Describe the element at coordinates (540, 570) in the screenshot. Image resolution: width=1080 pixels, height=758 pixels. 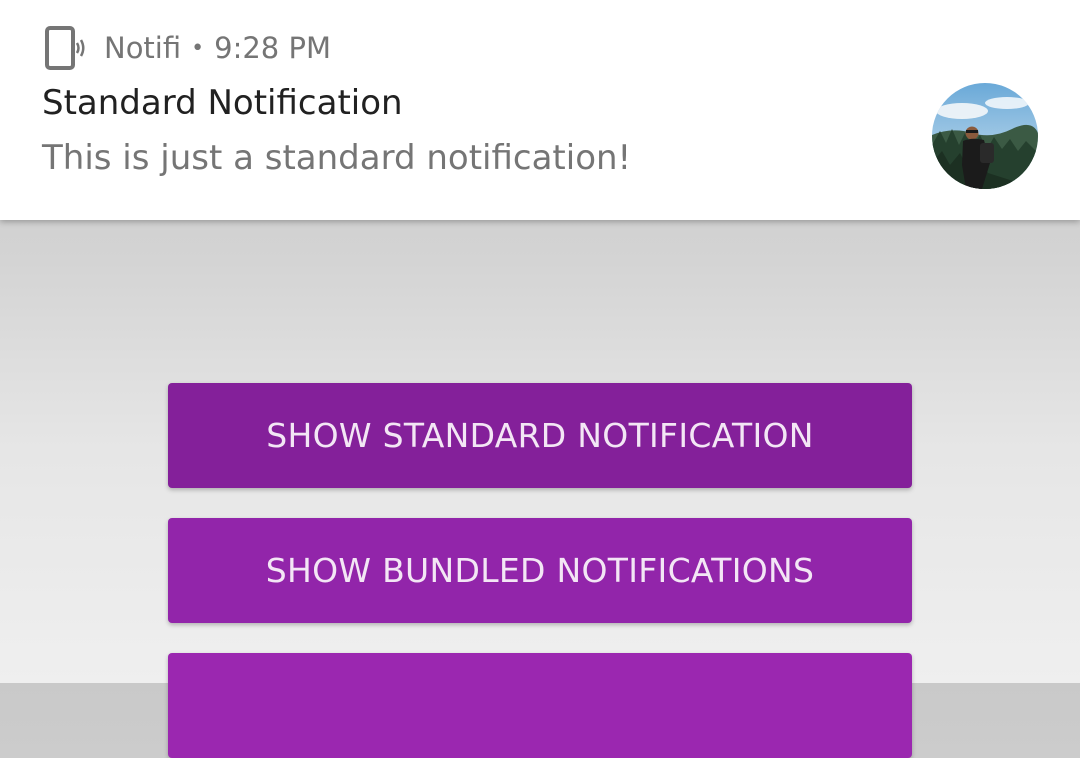
I see `show-bundled-notifications-button: SHOW BUNDLED NOTIFICATIONS` at that location.